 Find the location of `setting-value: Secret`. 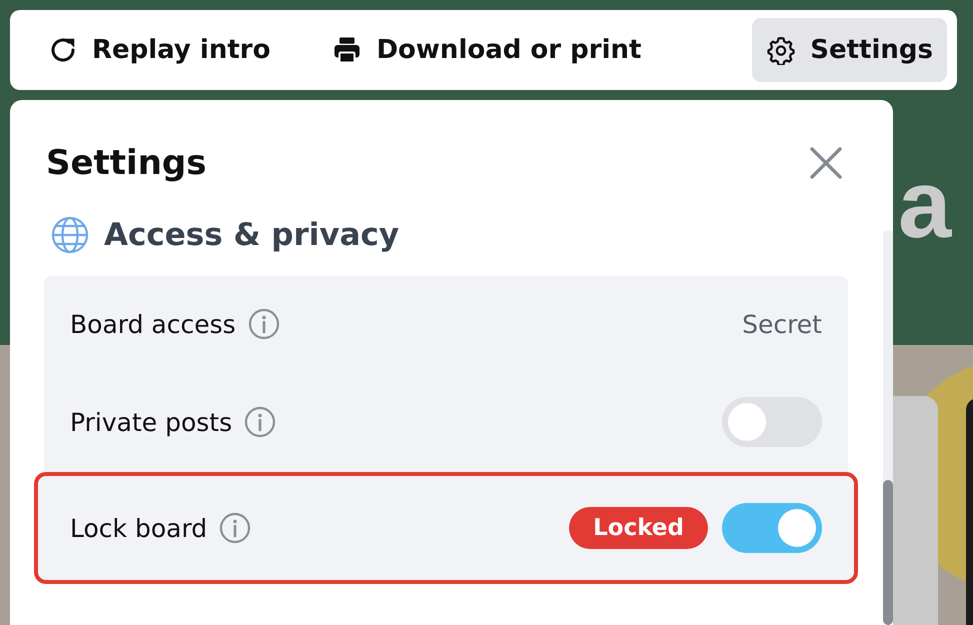

setting-value: Secret is located at coordinates (782, 324).